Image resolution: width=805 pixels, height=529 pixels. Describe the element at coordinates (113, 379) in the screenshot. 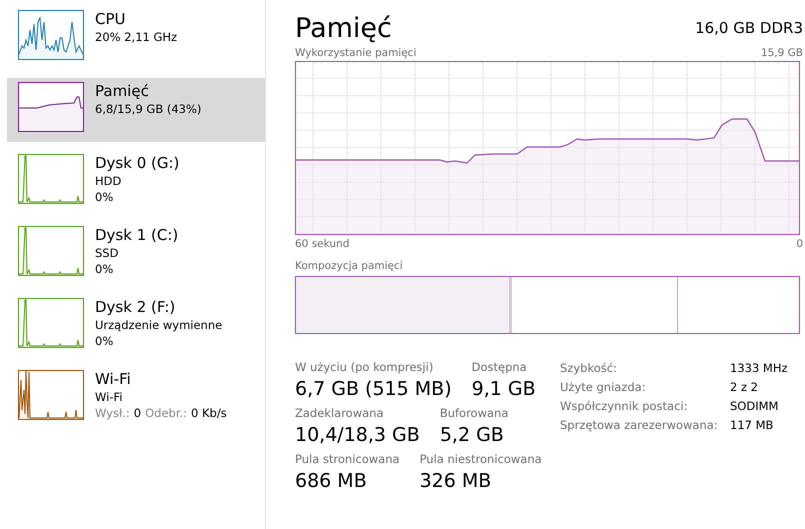

I see `device-name: Wi-Fi` at that location.